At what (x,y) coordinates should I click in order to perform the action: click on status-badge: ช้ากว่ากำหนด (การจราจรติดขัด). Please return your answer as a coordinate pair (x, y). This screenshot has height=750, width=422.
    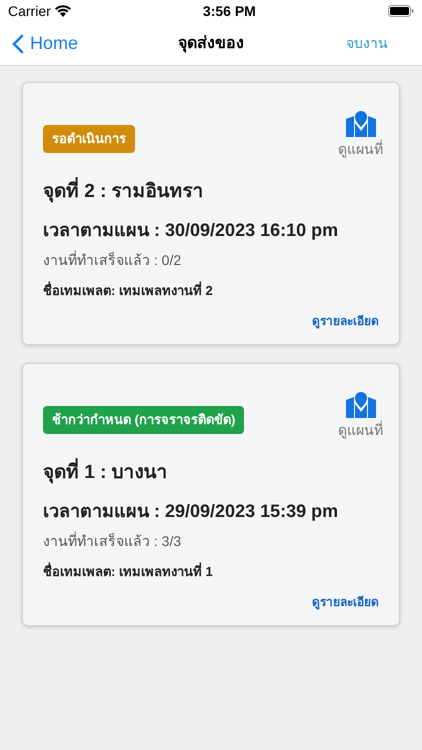
    Looking at the image, I should click on (143, 420).